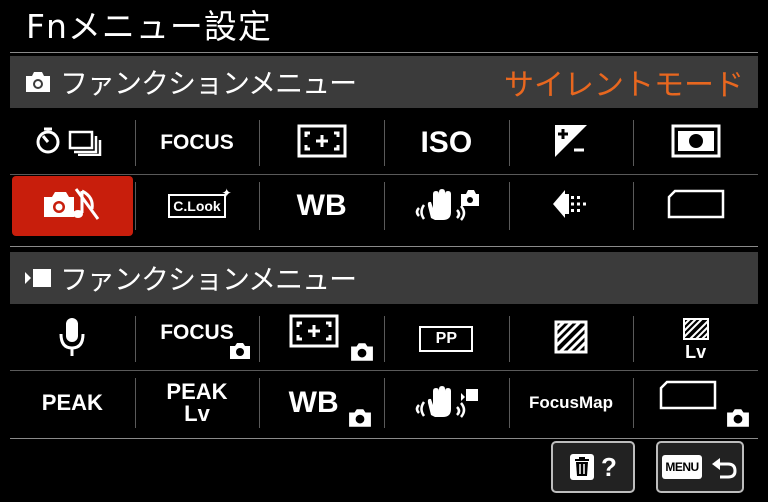 The width and height of the screenshot is (768, 502). What do you see at coordinates (624, 85) in the screenshot?
I see `silent-mode-label: サイレントモード` at bounding box center [624, 85].